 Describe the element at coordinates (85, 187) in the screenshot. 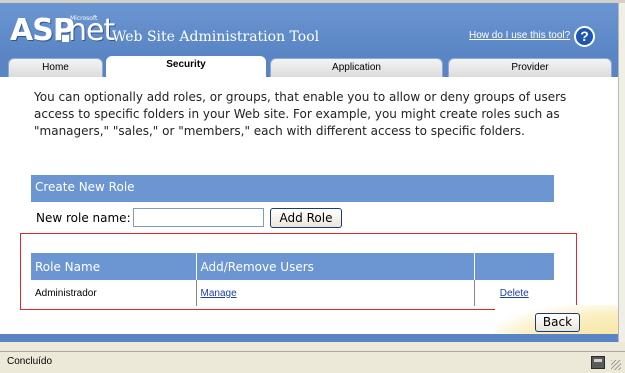

I see `create-role-title: Create New Role` at that location.